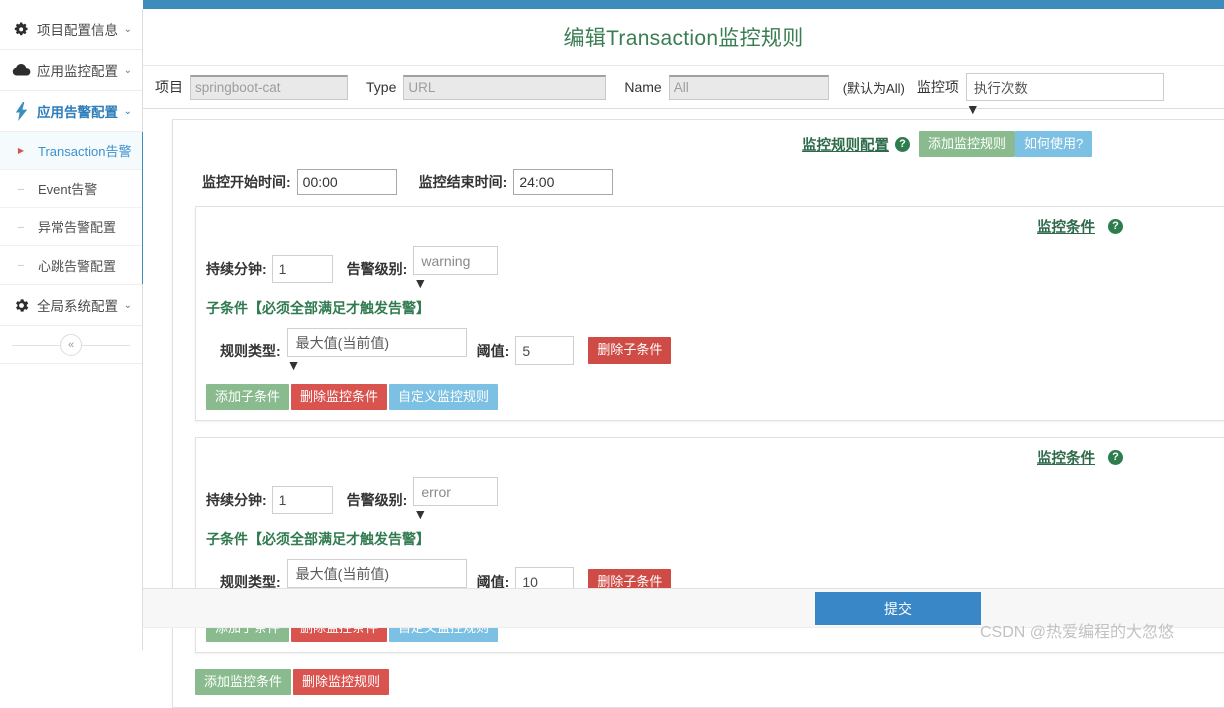 The width and height of the screenshot is (1224, 708). What do you see at coordinates (710, 350) in the screenshot?
I see `subcondition-row: 规则类型: 最大值(当前值) ▼ 阈值: 删除子条件` at bounding box center [710, 350].